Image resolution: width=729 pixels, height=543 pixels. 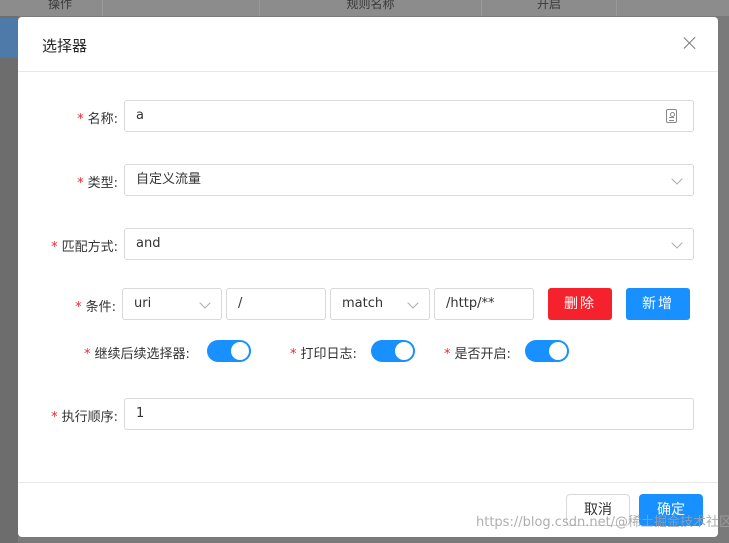 What do you see at coordinates (547, 351) in the screenshot?
I see `enabled-switch` at bounding box center [547, 351].